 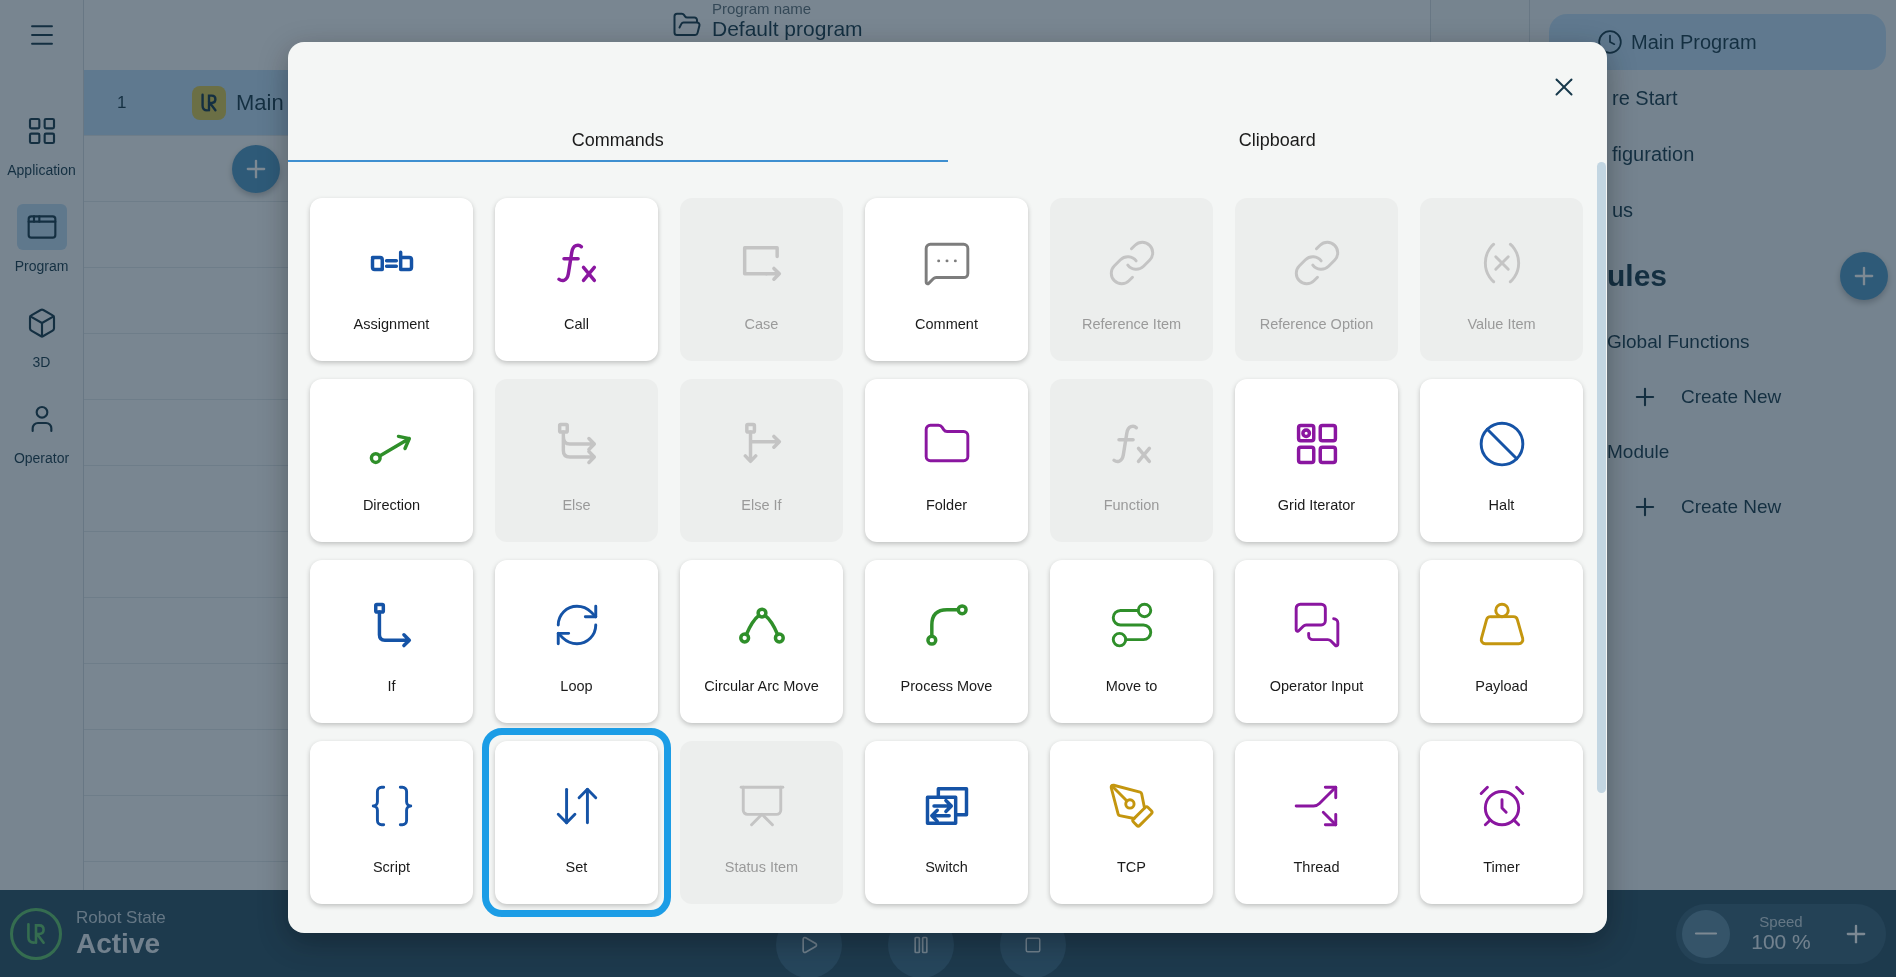 I want to click on command-card: Set, so click(x=576, y=822).